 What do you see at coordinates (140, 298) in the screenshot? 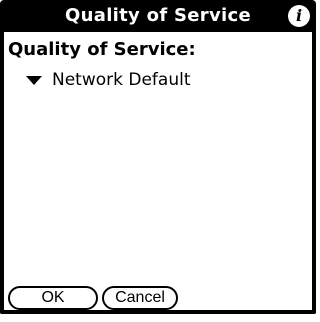
I see `cancel-button: Cancel` at bounding box center [140, 298].